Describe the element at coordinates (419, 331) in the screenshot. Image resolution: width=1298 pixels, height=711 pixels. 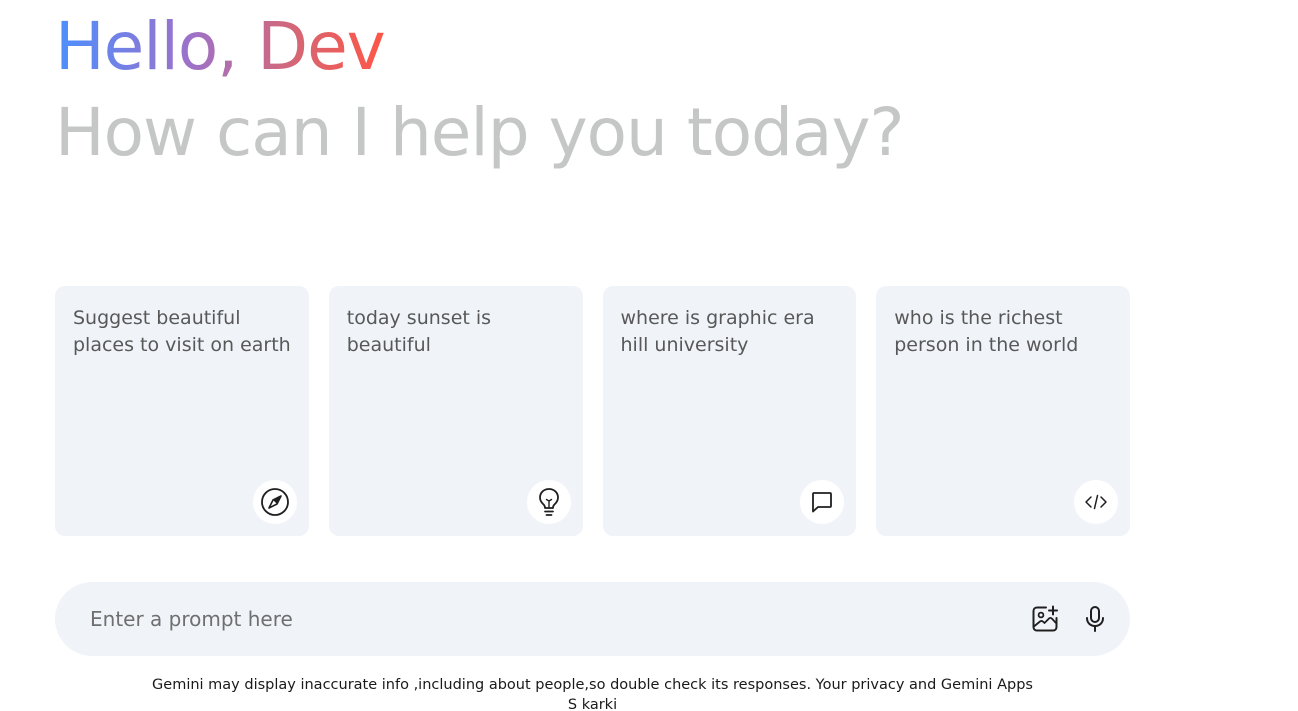
I see `card-text: today sunset is beautiful` at that location.